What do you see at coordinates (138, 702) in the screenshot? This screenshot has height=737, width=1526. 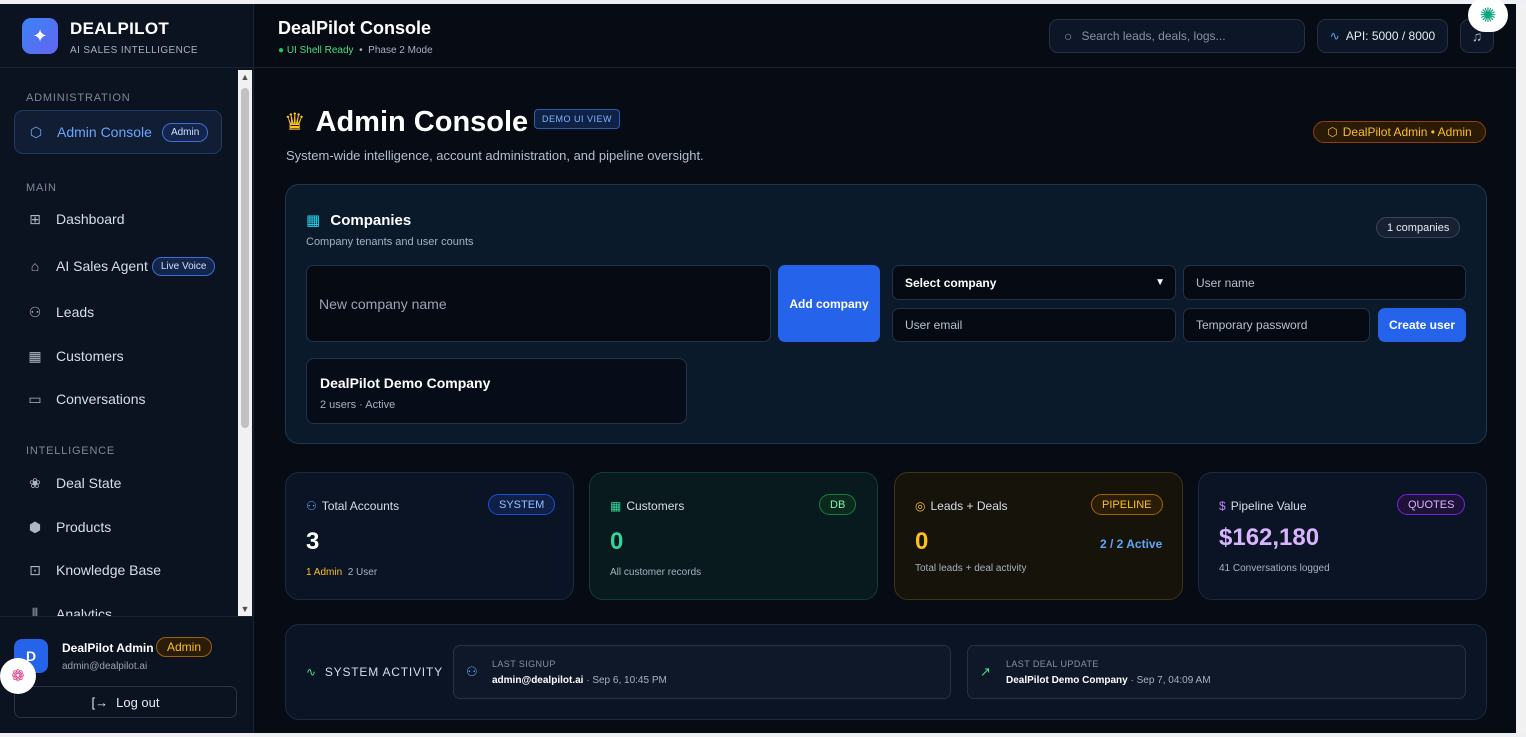 I see `logout-label: Log out` at bounding box center [138, 702].